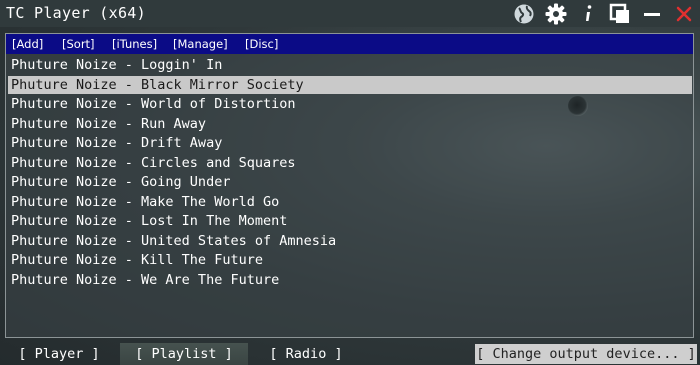 This screenshot has width=700, height=365. I want to click on menu-itunes: [iTunes], so click(134, 44).